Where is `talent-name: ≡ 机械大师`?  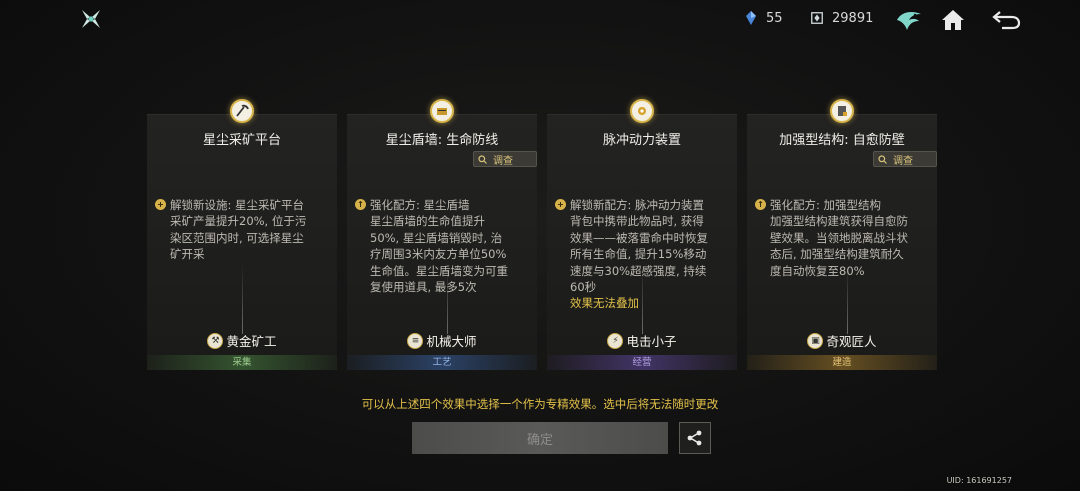
talent-name: ≡ 机械大师 is located at coordinates (442, 340).